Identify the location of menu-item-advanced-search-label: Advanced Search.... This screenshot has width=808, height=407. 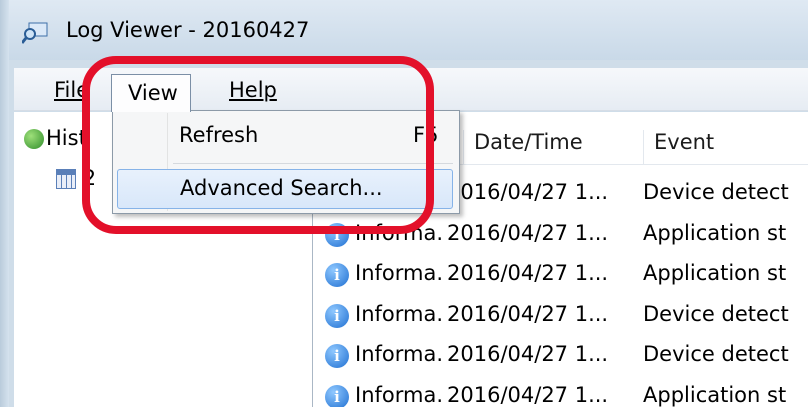
(281, 188).